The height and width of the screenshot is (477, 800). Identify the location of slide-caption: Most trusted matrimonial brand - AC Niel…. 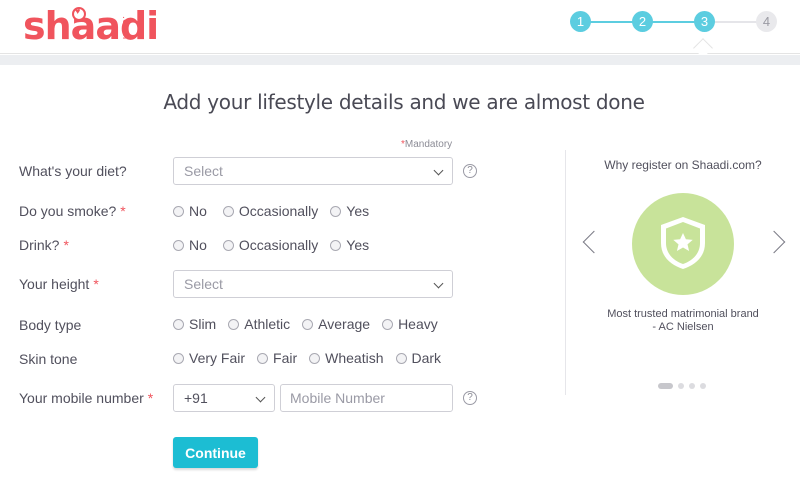
(683, 321).